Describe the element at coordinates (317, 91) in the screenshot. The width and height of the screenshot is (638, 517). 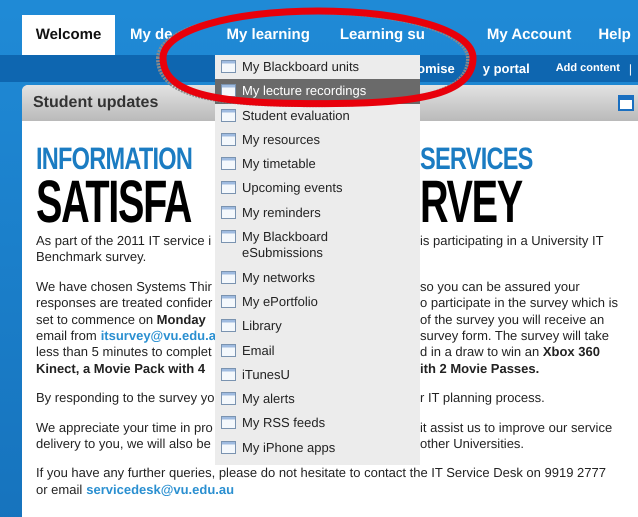
I see `menu-item: My lecture recordings` at that location.